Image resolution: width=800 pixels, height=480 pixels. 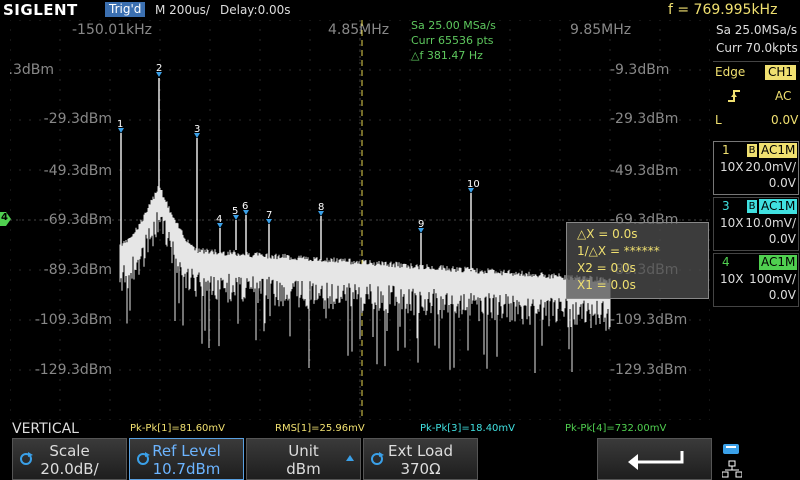 I want to click on db-label-left: -9.3dBm, so click(x=32, y=70).